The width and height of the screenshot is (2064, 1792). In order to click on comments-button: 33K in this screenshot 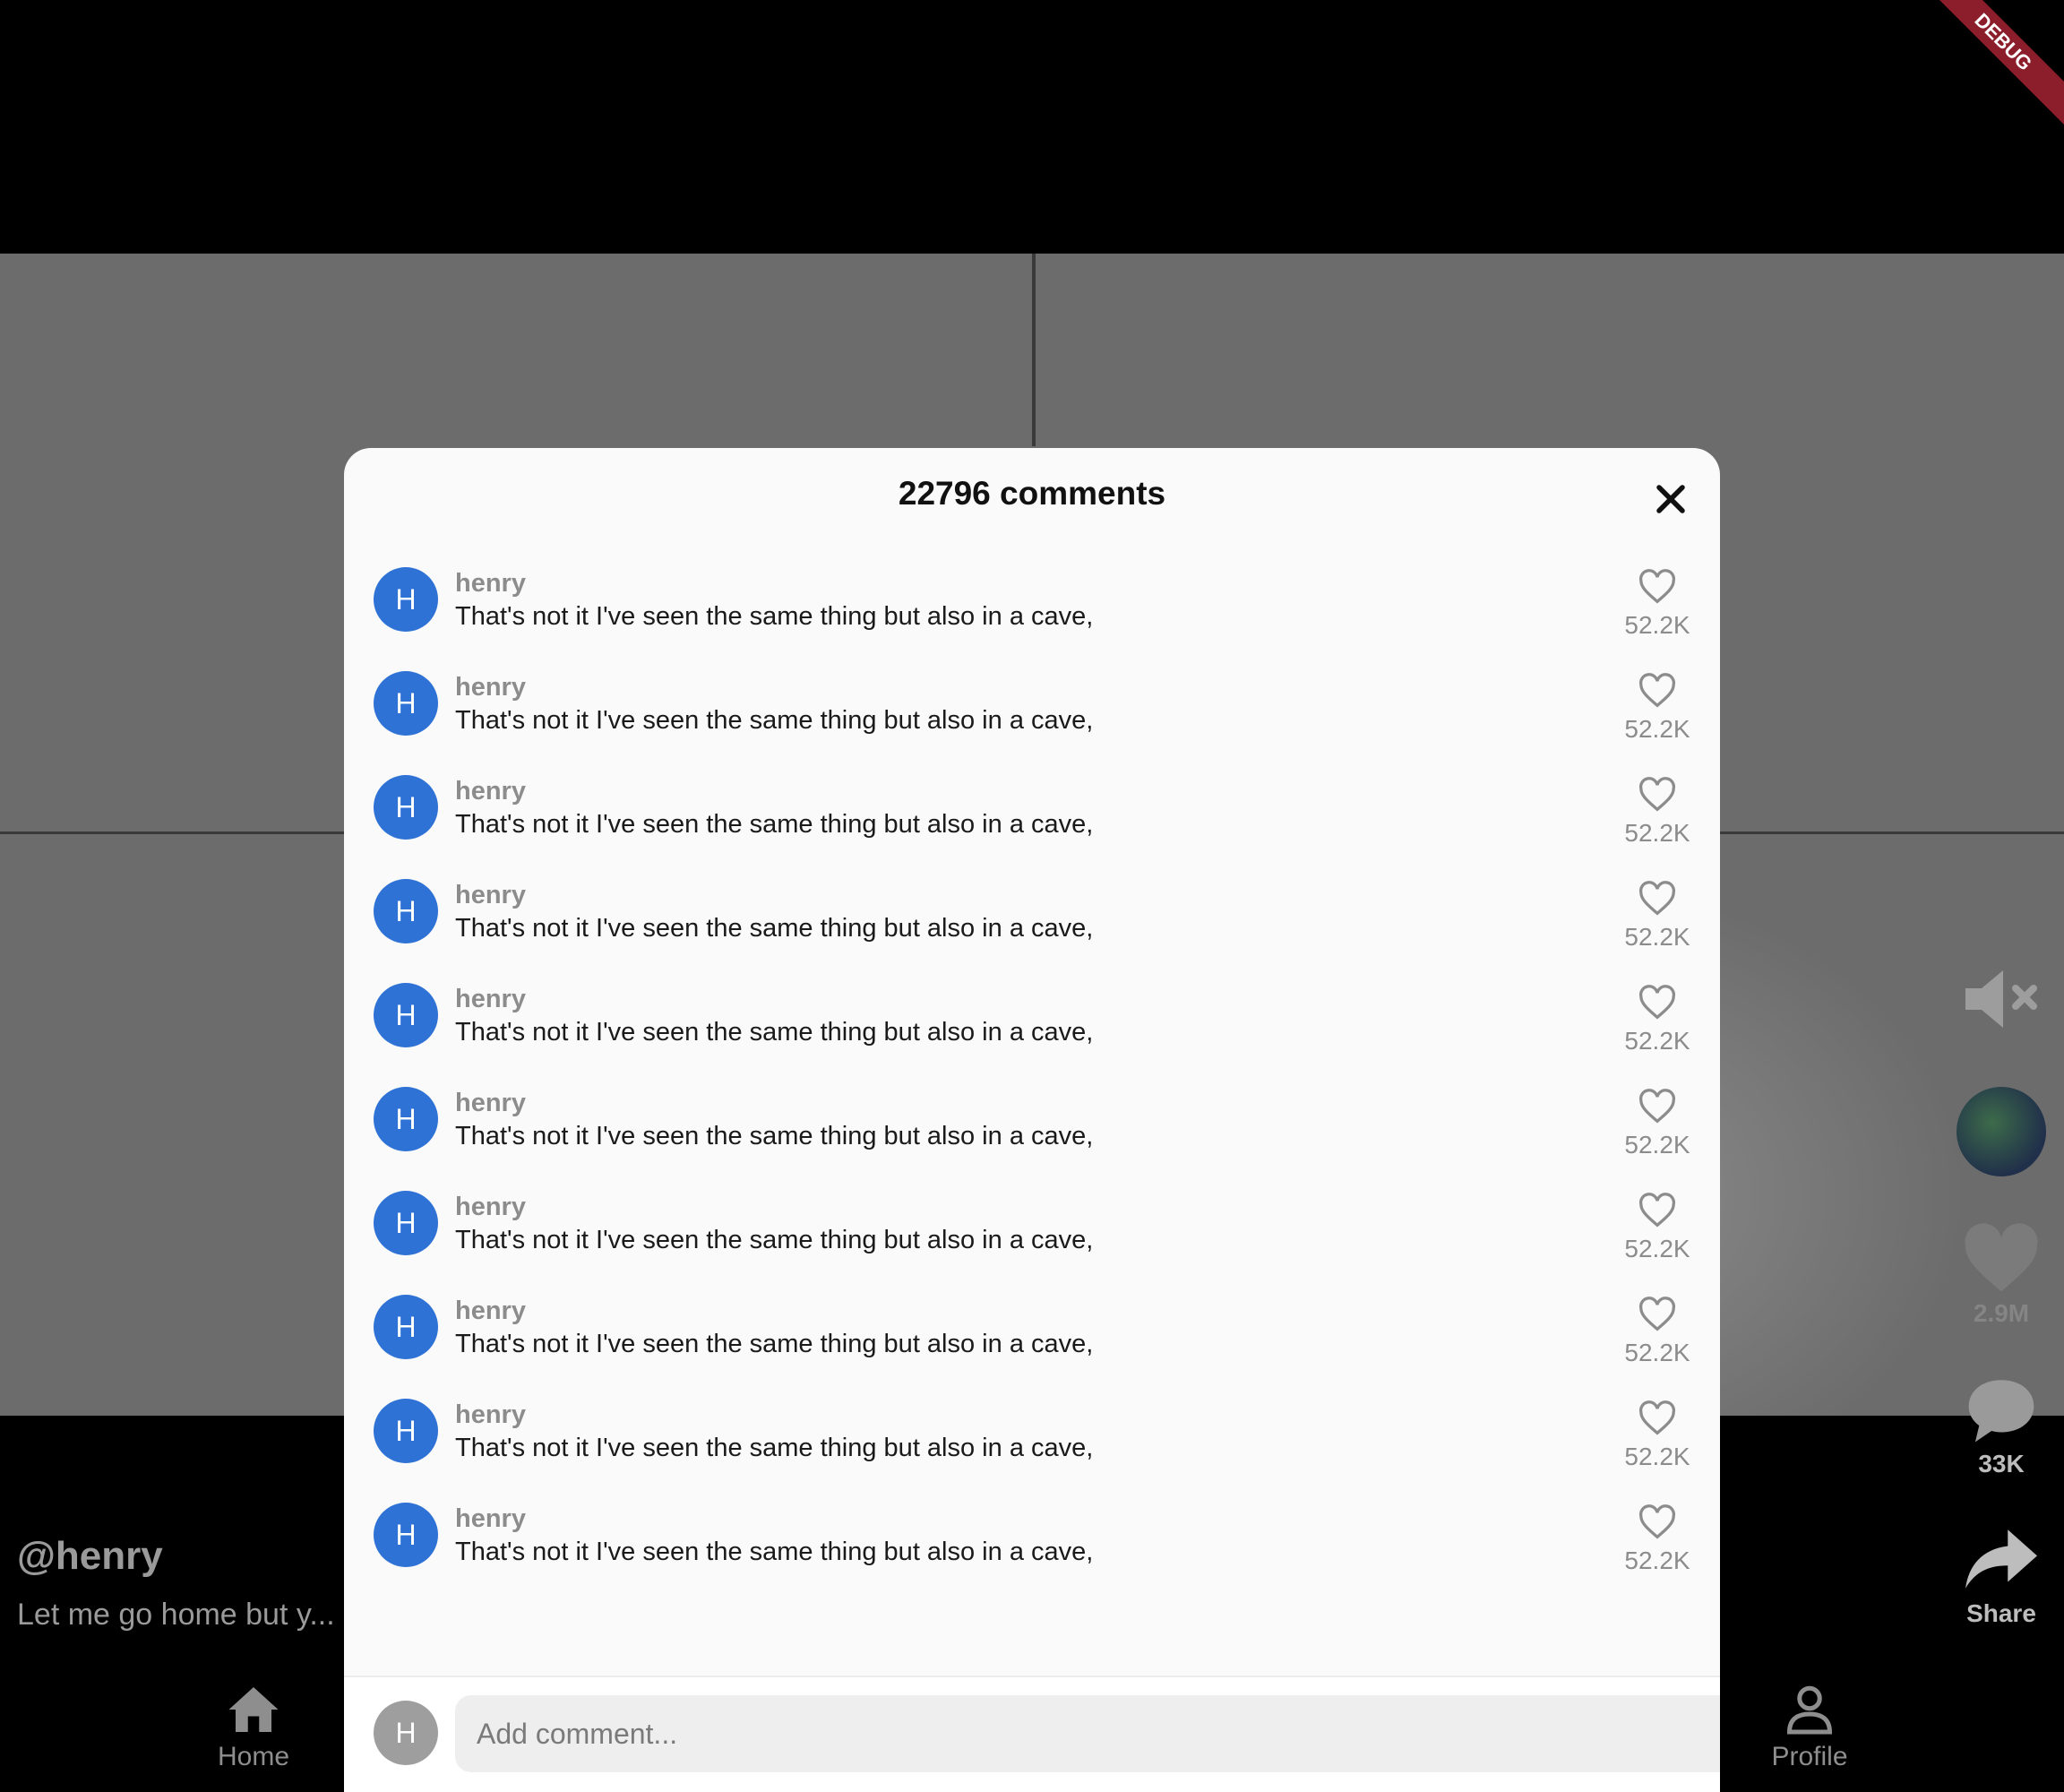, I will do `click(2001, 1426)`.